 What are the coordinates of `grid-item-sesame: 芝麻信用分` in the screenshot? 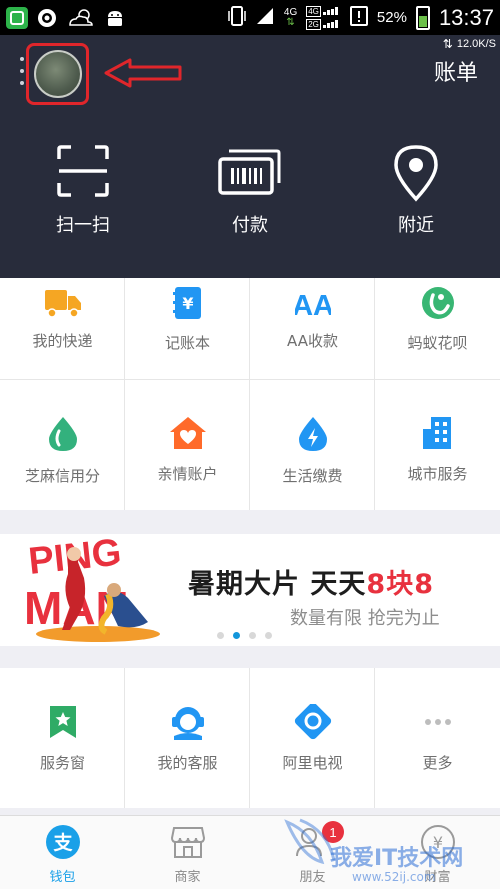 It's located at (62, 450).